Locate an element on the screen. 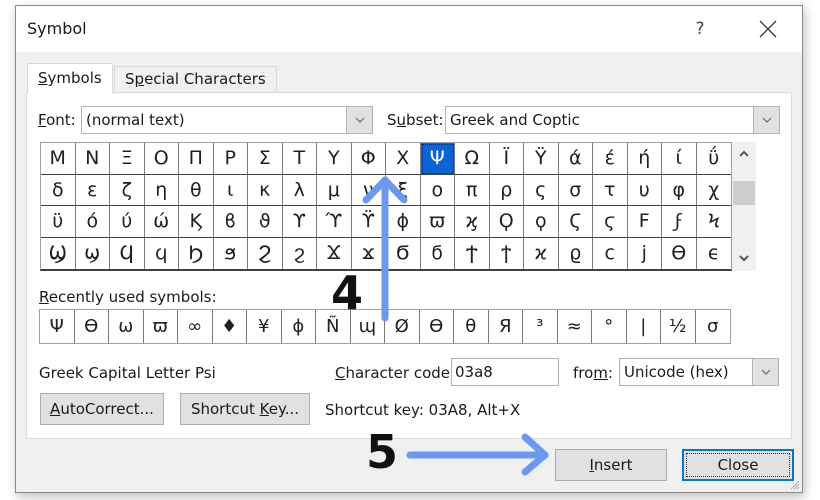 The width and height of the screenshot is (820, 500). arrow-up-to-psi is located at coordinates (385, 249).